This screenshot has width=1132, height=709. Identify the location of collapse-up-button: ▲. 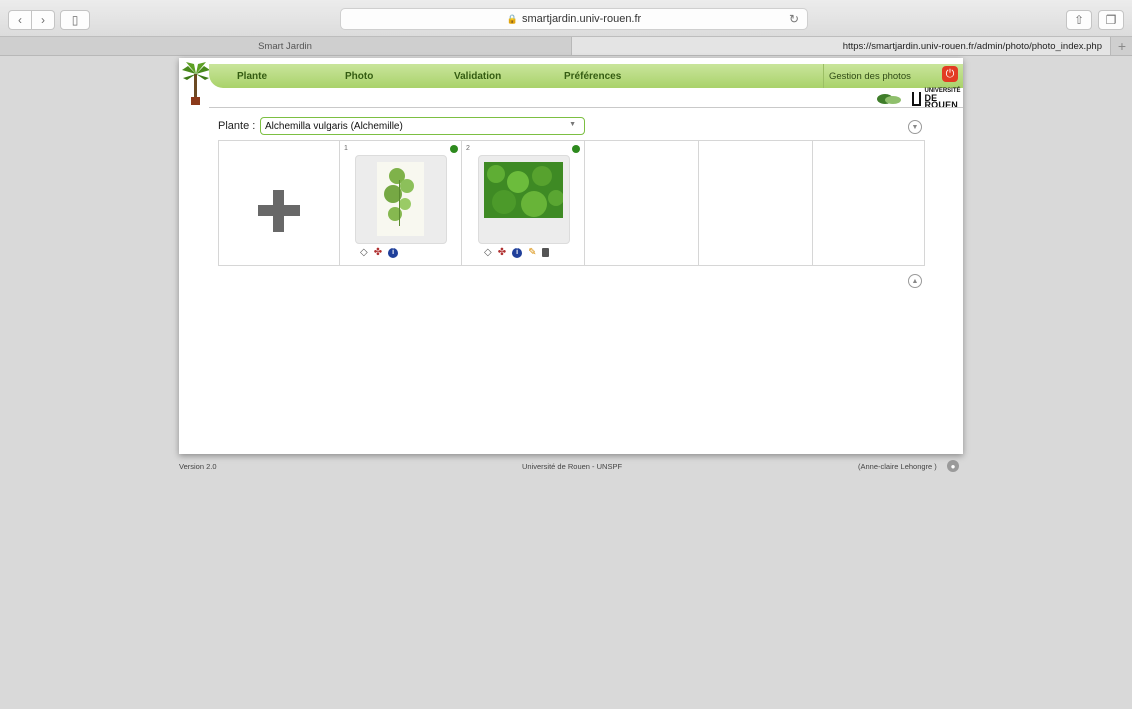
(915, 281).